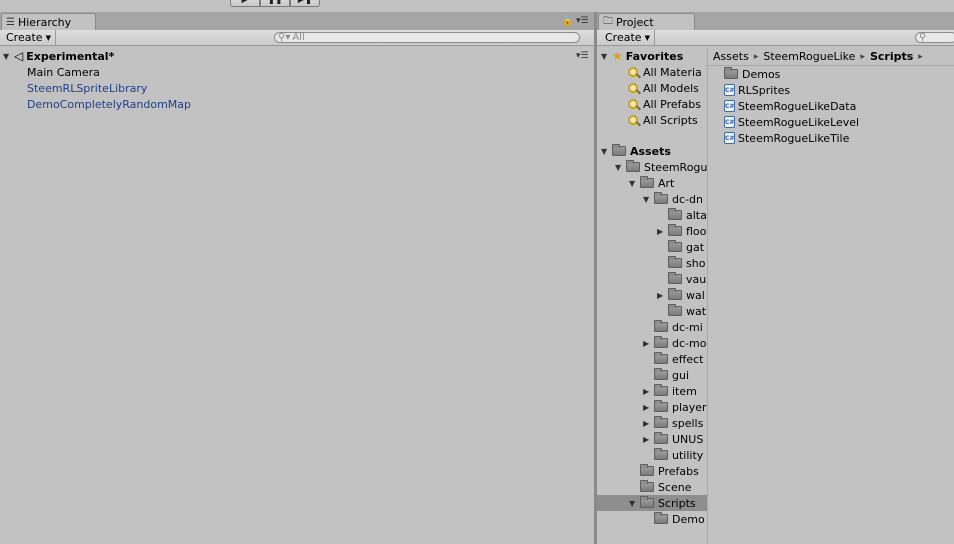 The height and width of the screenshot is (544, 954). Describe the element at coordinates (652, 247) in the screenshot. I see `tree-folder-item: gat` at that location.